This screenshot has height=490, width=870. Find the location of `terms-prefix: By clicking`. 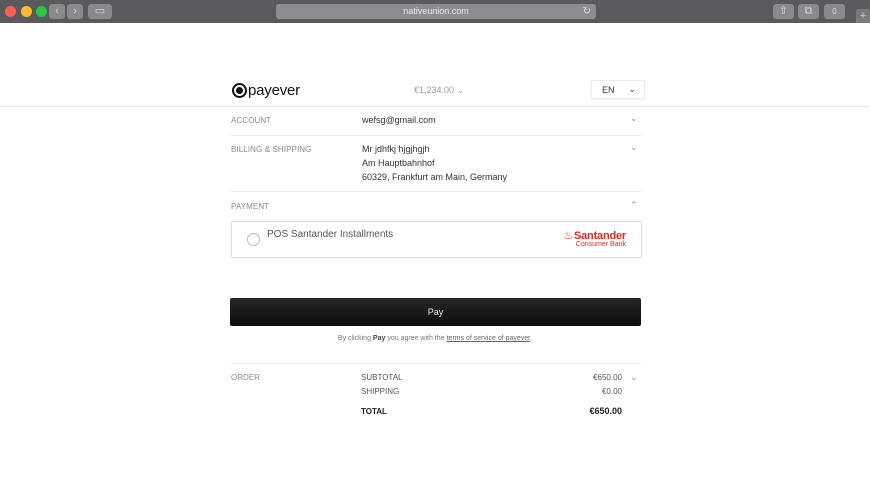

terms-prefix: By clicking is located at coordinates (355, 338).